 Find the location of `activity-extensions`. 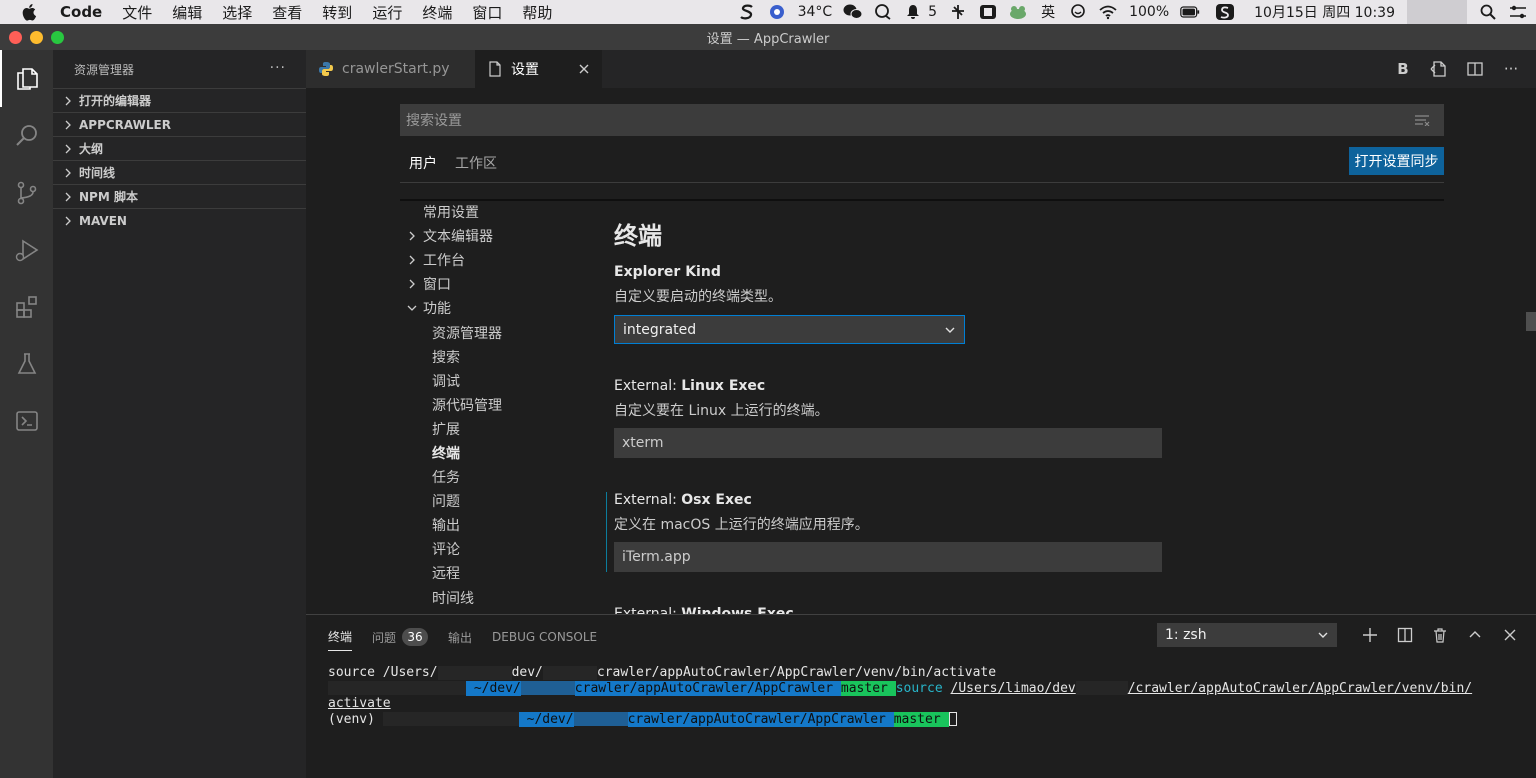

activity-extensions is located at coordinates (26, 306).